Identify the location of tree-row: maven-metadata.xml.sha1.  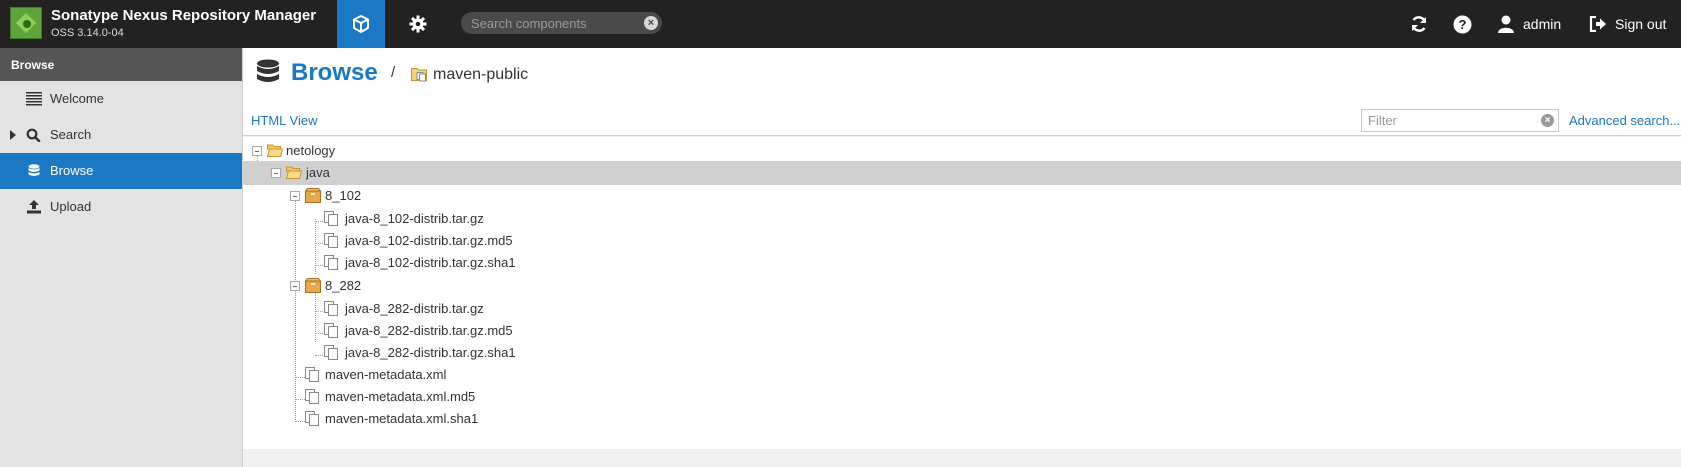
(962, 419).